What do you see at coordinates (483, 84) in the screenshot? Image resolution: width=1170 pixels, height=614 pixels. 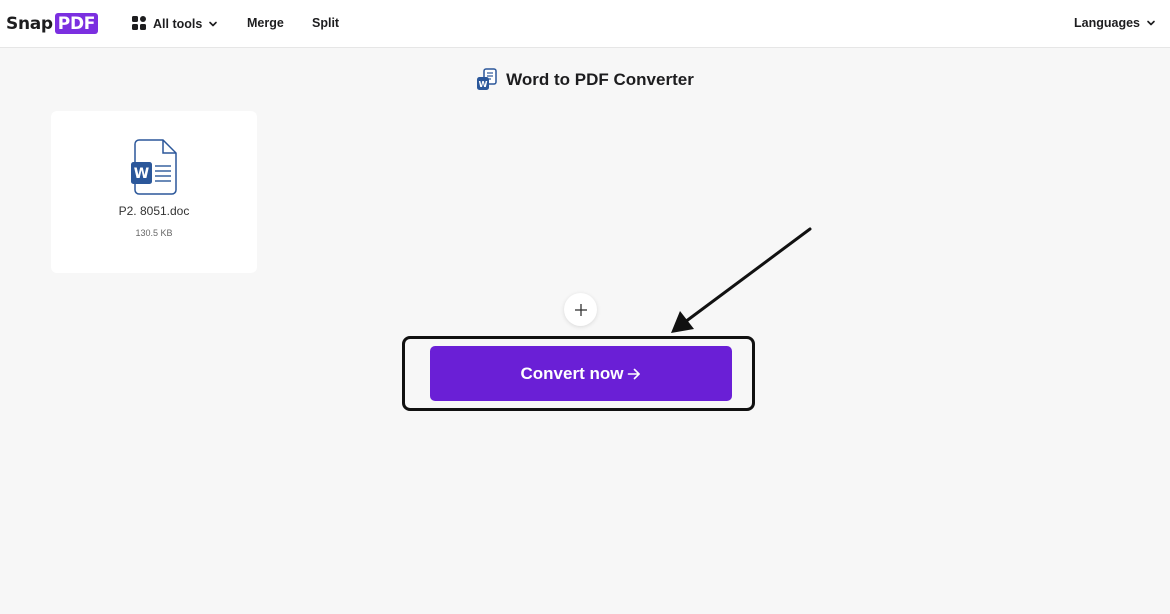 I see `svg-text: W` at bounding box center [483, 84].